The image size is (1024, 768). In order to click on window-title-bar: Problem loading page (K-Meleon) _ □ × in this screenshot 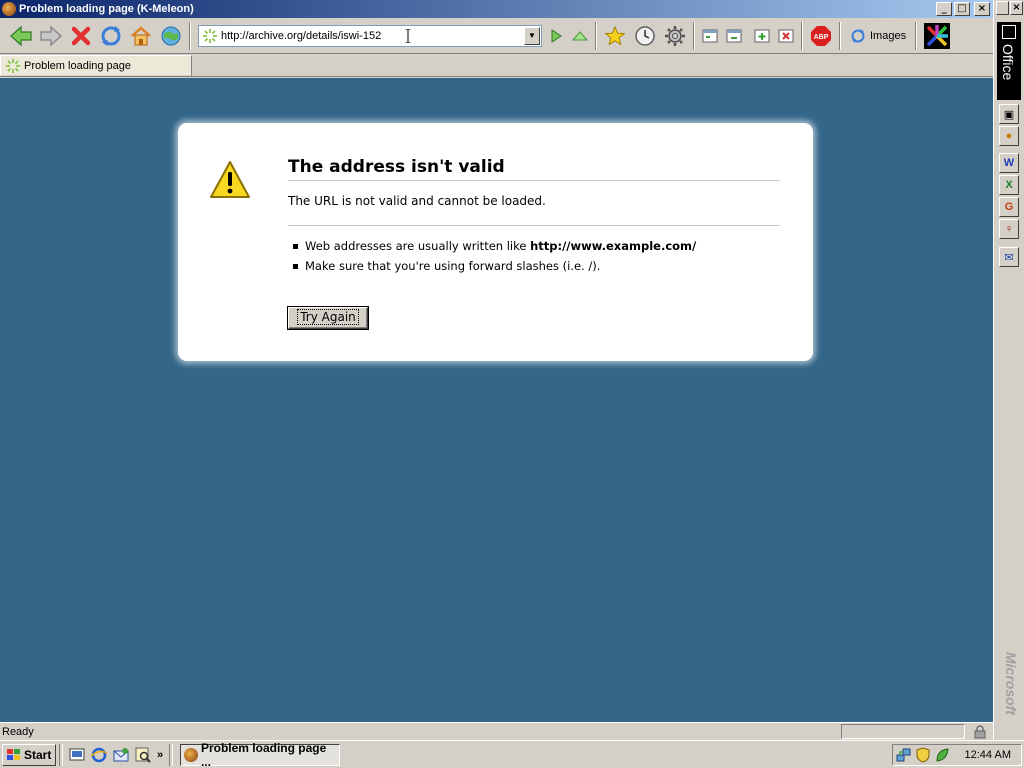, I will do `click(496, 9)`.